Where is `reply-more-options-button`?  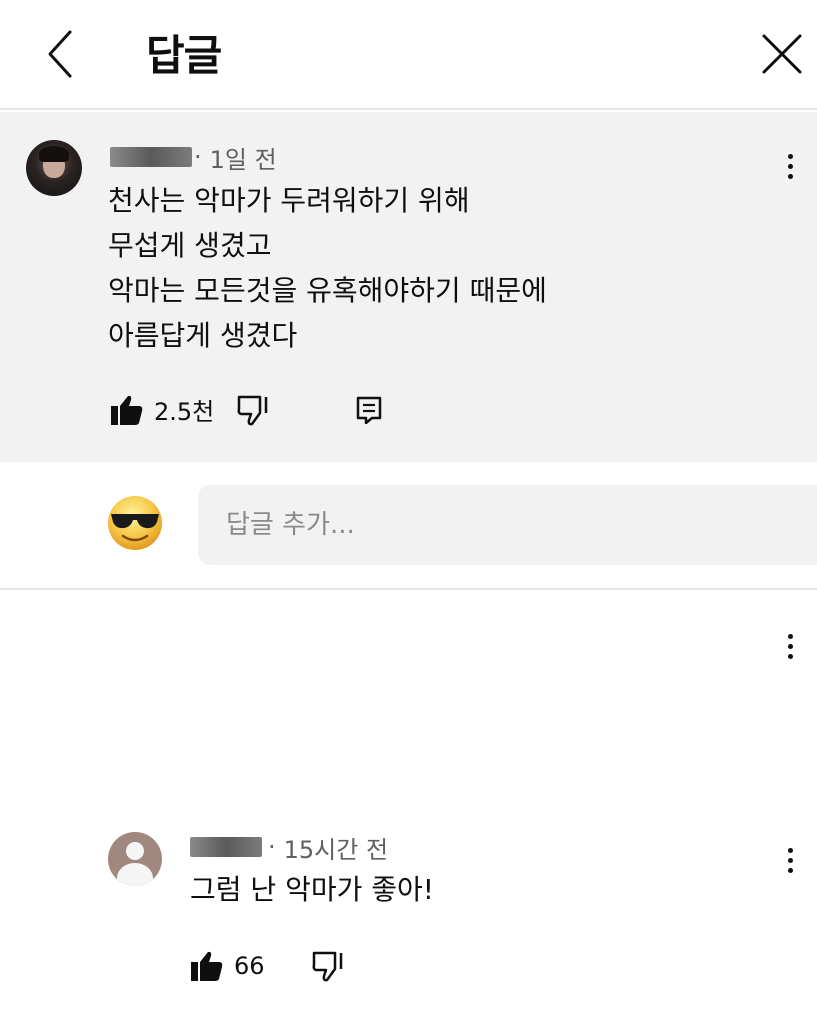
reply-more-options-button is located at coordinates (790, 860).